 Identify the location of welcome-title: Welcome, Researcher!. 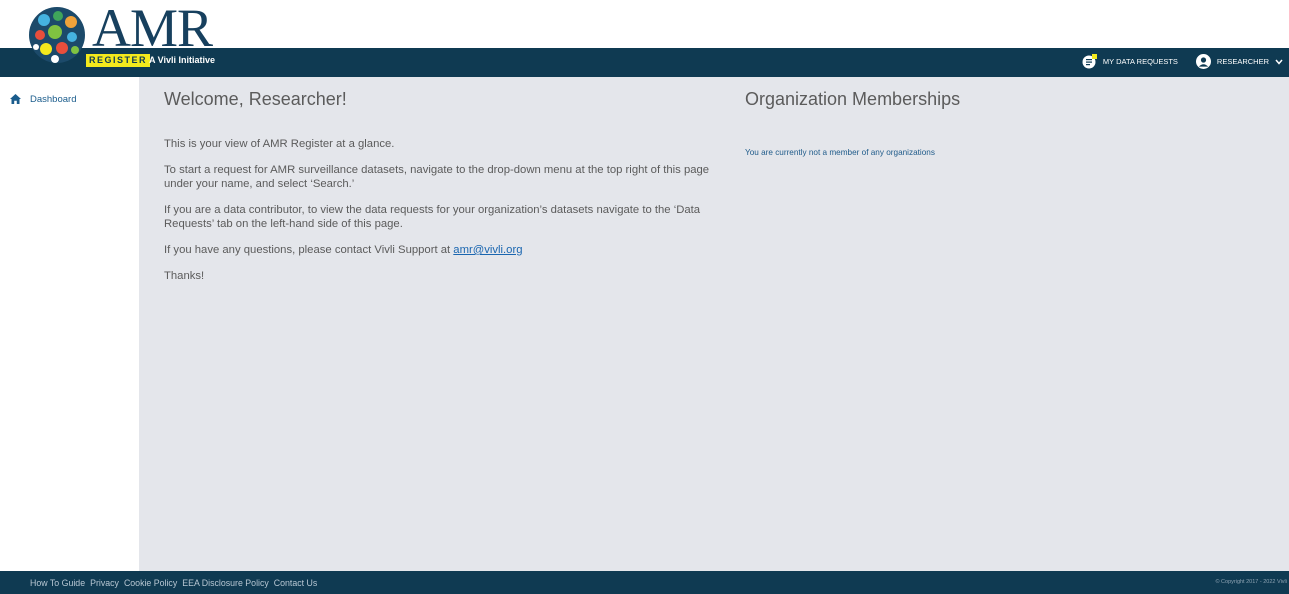
(255, 99).